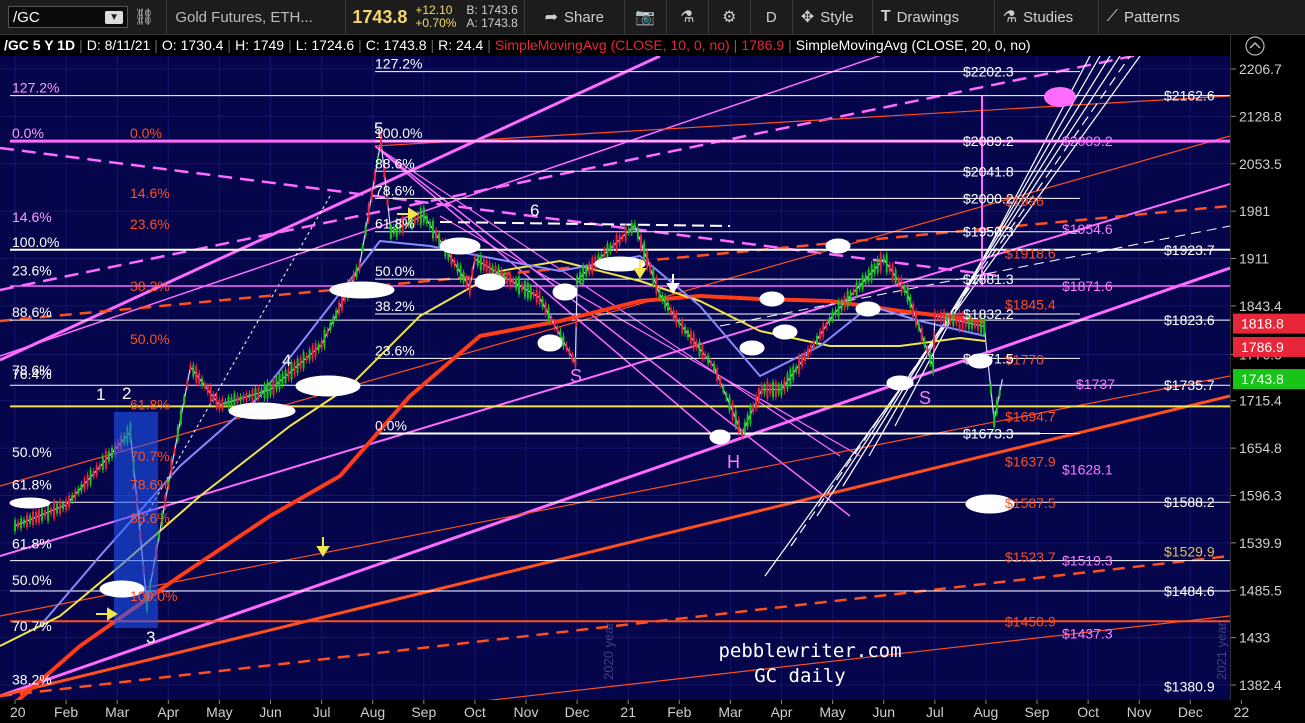 The width and height of the screenshot is (1305, 723). I want to click on collapse-toggle, so click(1255, 46).